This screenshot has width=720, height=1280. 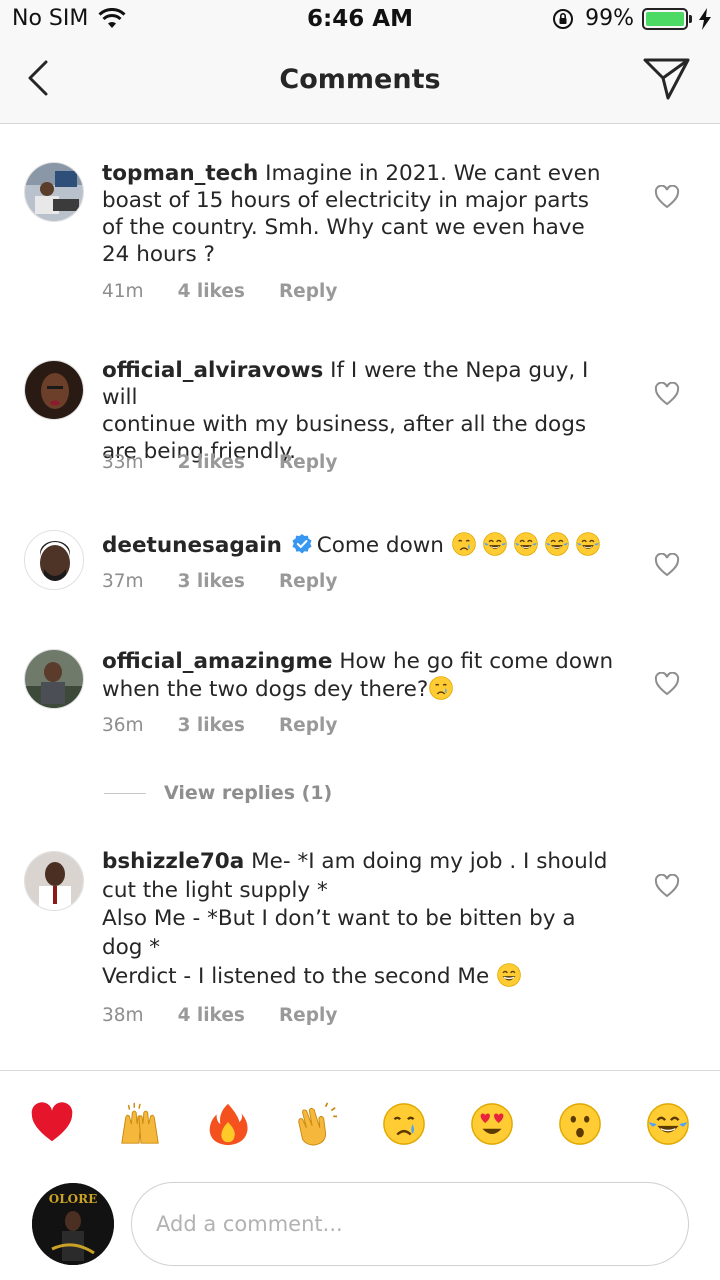 I want to click on comment-line: when the two dogs dey there?, so click(x=265, y=689).